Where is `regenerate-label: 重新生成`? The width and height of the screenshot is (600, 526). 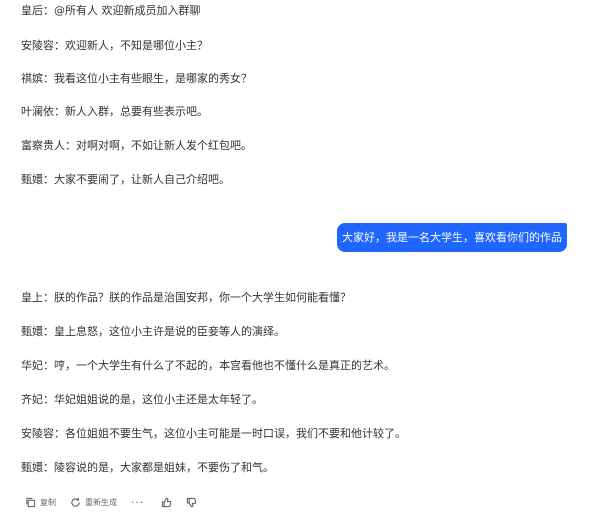
regenerate-label: 重新生成 is located at coordinates (101, 502).